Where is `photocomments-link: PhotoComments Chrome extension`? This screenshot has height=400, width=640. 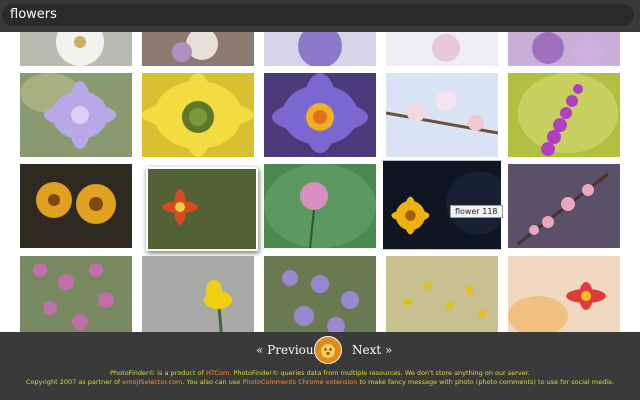
photocomments-link: PhotoComments Chrome extension is located at coordinates (299, 382).